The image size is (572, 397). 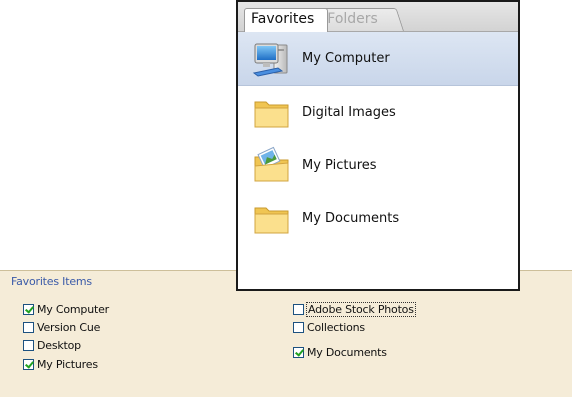 I want to click on favorite-item-digital-images: Digital Images, so click(x=378, y=112).